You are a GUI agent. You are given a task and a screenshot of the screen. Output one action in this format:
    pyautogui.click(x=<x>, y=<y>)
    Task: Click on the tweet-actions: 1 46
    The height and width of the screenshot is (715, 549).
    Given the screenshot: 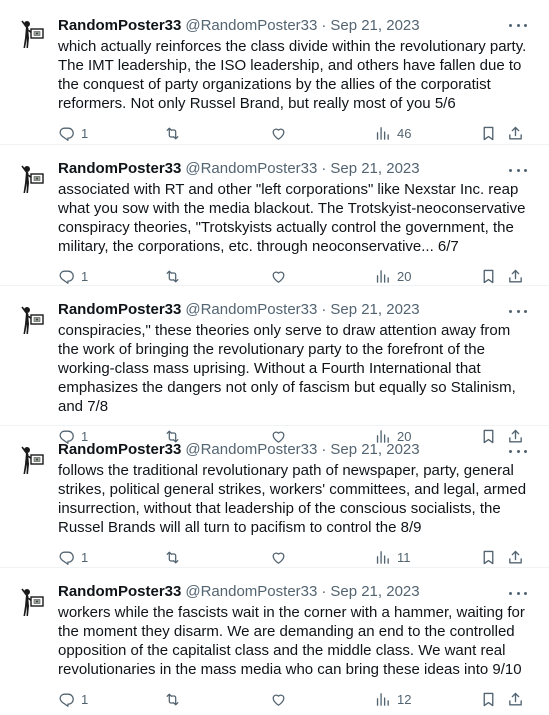 What is the action you would take?
    pyautogui.click(x=295, y=133)
    